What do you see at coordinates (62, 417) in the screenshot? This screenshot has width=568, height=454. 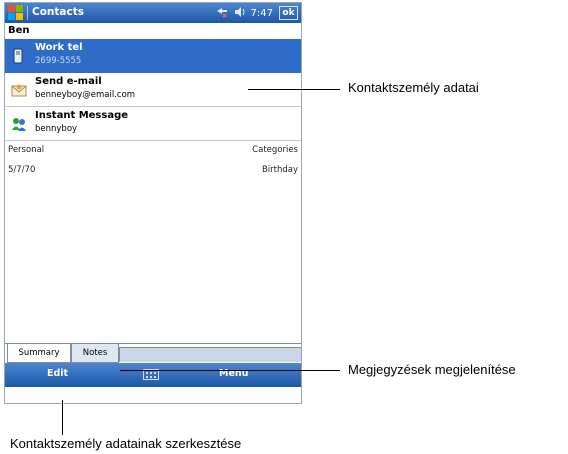 I see `leader-line-edit` at bounding box center [62, 417].